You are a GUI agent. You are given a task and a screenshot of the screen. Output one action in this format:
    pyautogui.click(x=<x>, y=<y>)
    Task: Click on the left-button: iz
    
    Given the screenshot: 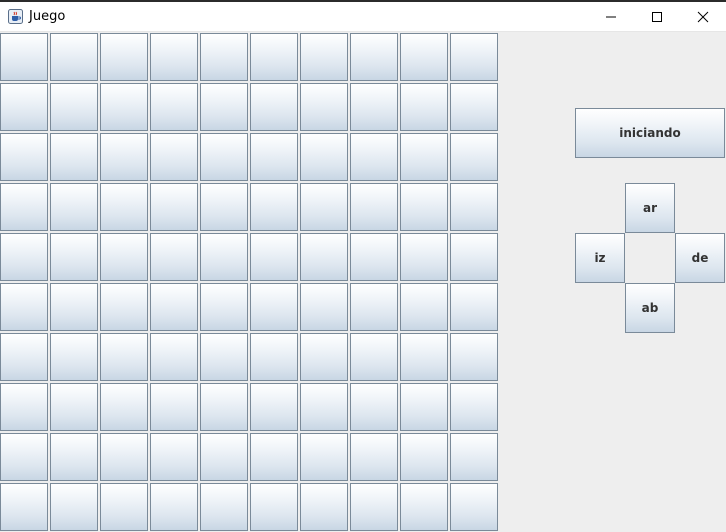 What is the action you would take?
    pyautogui.click(x=600, y=258)
    